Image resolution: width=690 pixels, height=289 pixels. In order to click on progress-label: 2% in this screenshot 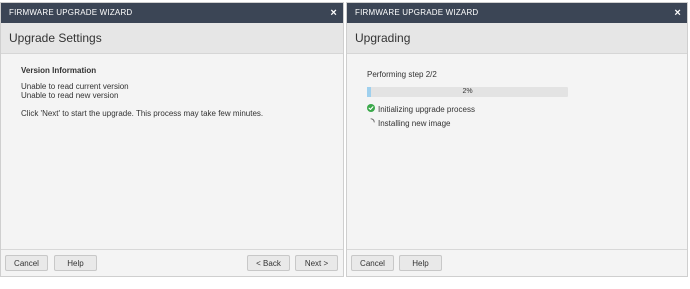, I will do `click(467, 91)`.